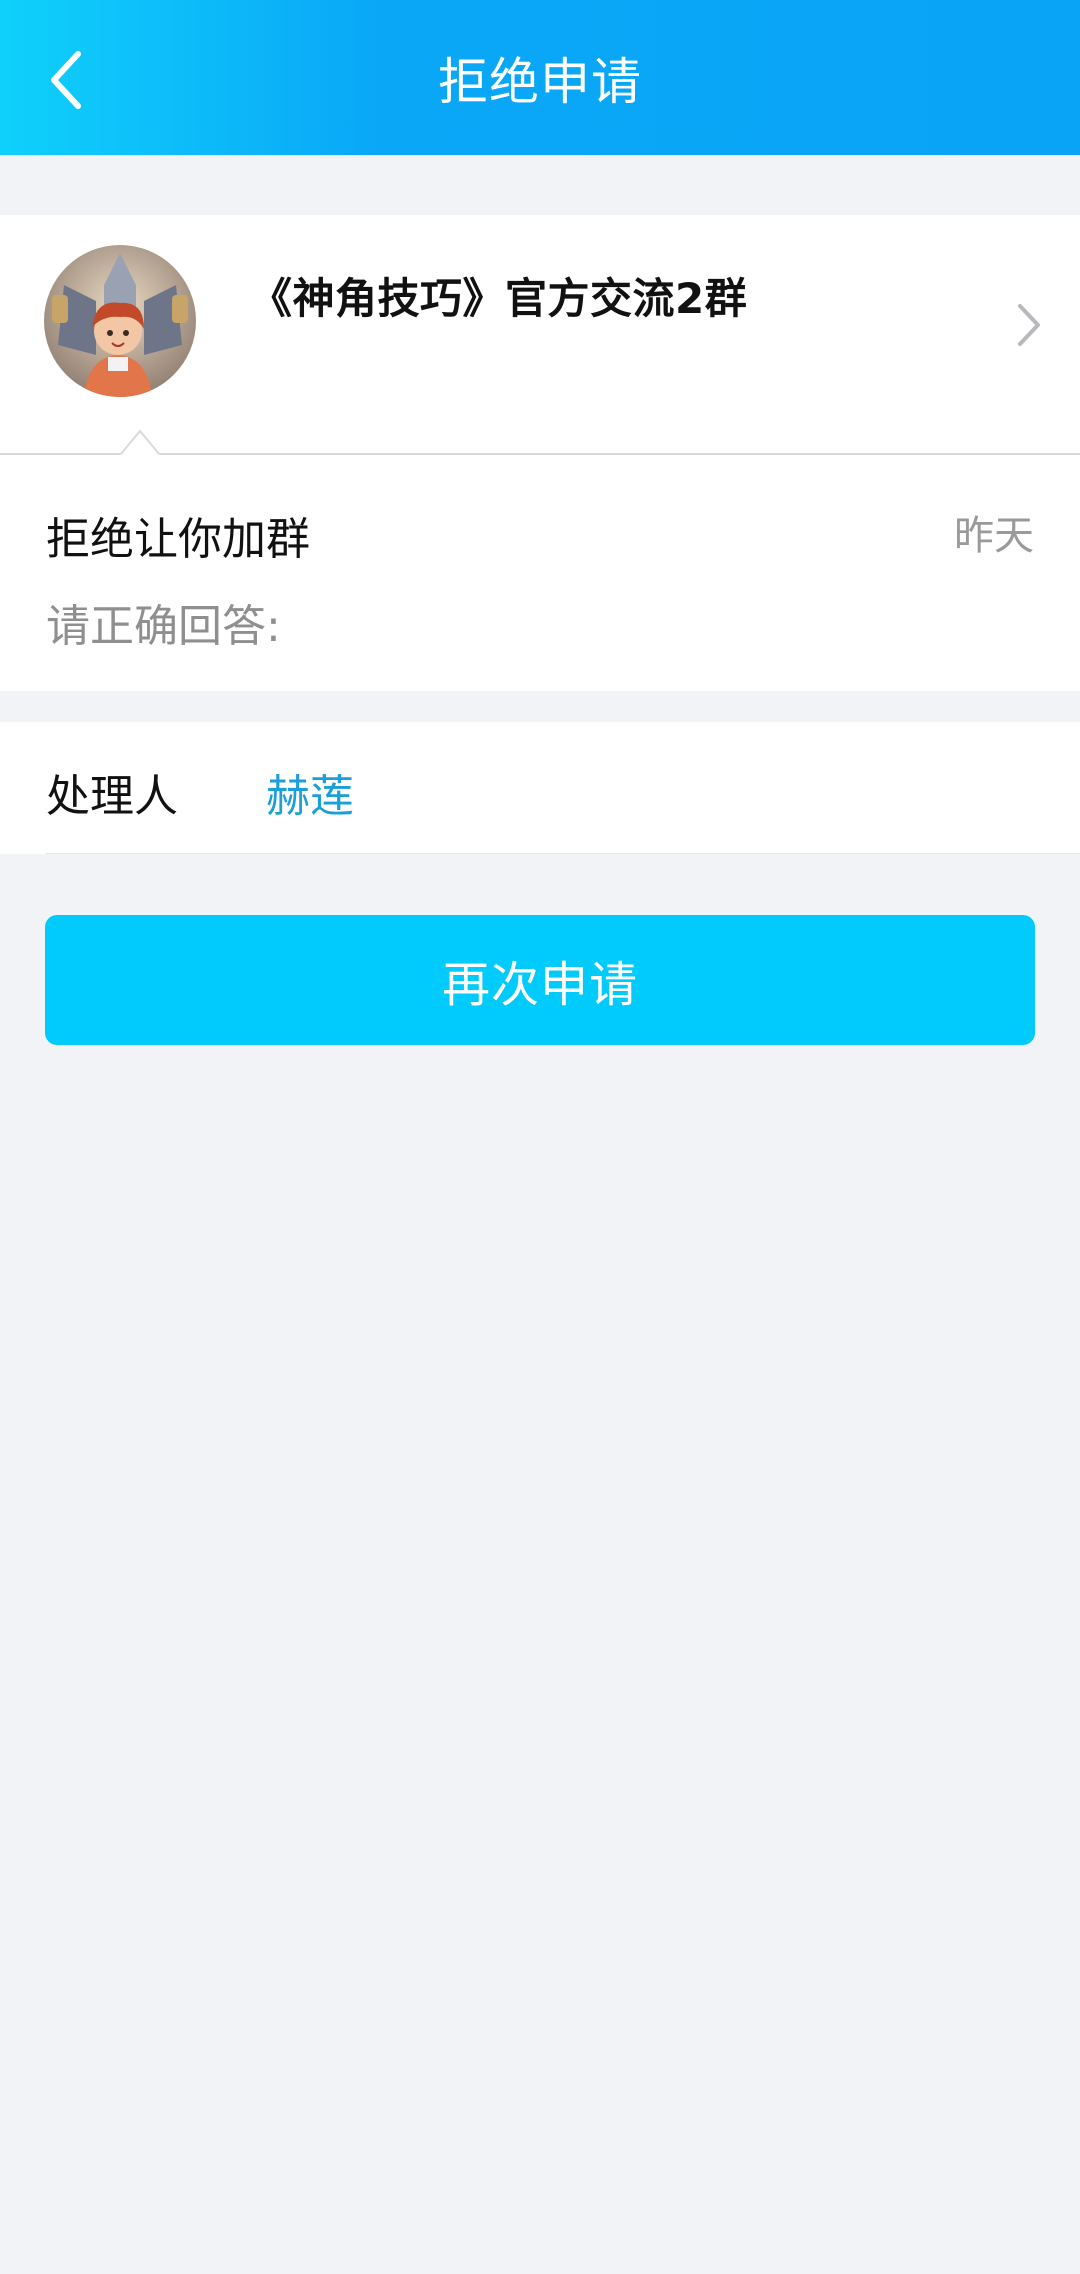 The image size is (1080, 2274). I want to click on handler-label: 处理人, so click(112, 796).